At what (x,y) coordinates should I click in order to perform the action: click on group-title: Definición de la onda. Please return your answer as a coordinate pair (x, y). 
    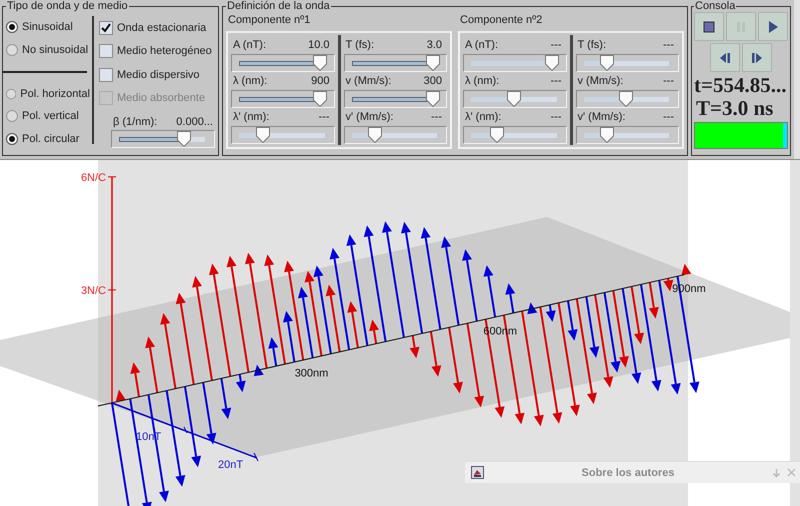
    Looking at the image, I should click on (278, 6).